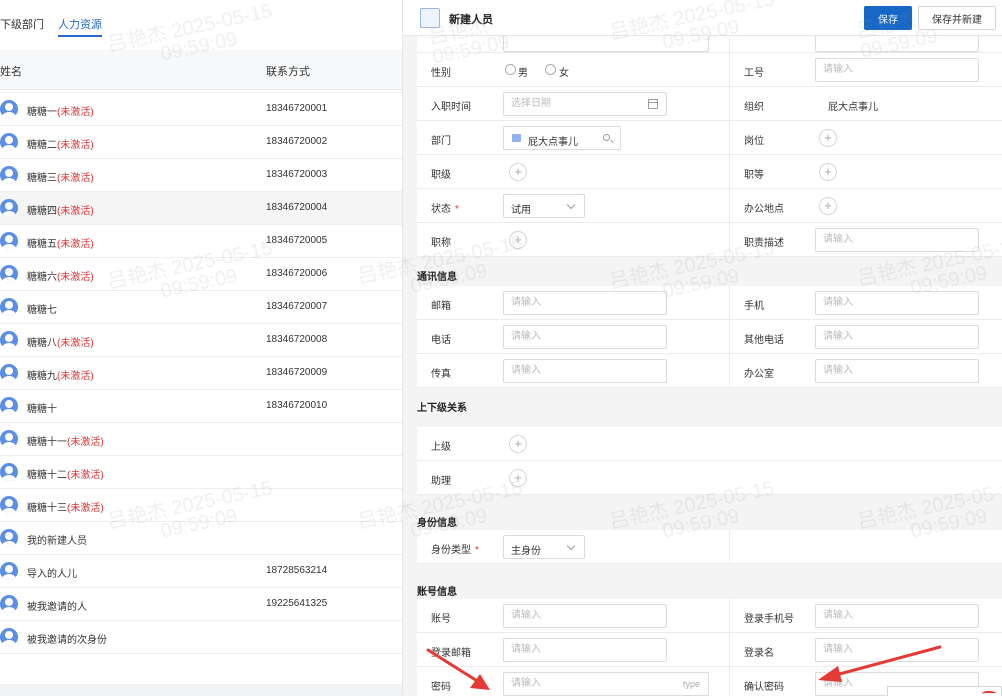 The image size is (1002, 696). I want to click on other-phone-input: 请输入, so click(897, 337).